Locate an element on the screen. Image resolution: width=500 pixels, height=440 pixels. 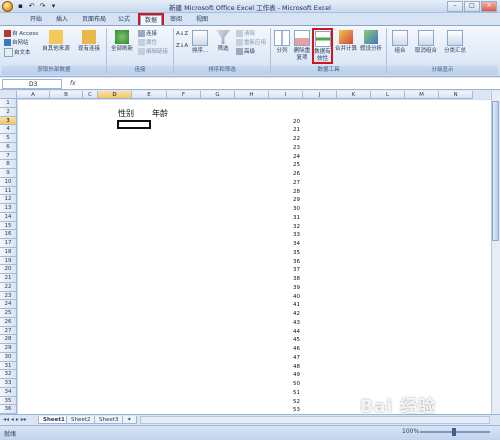
cell-I29: 46 is located at coordinates (284, 349).